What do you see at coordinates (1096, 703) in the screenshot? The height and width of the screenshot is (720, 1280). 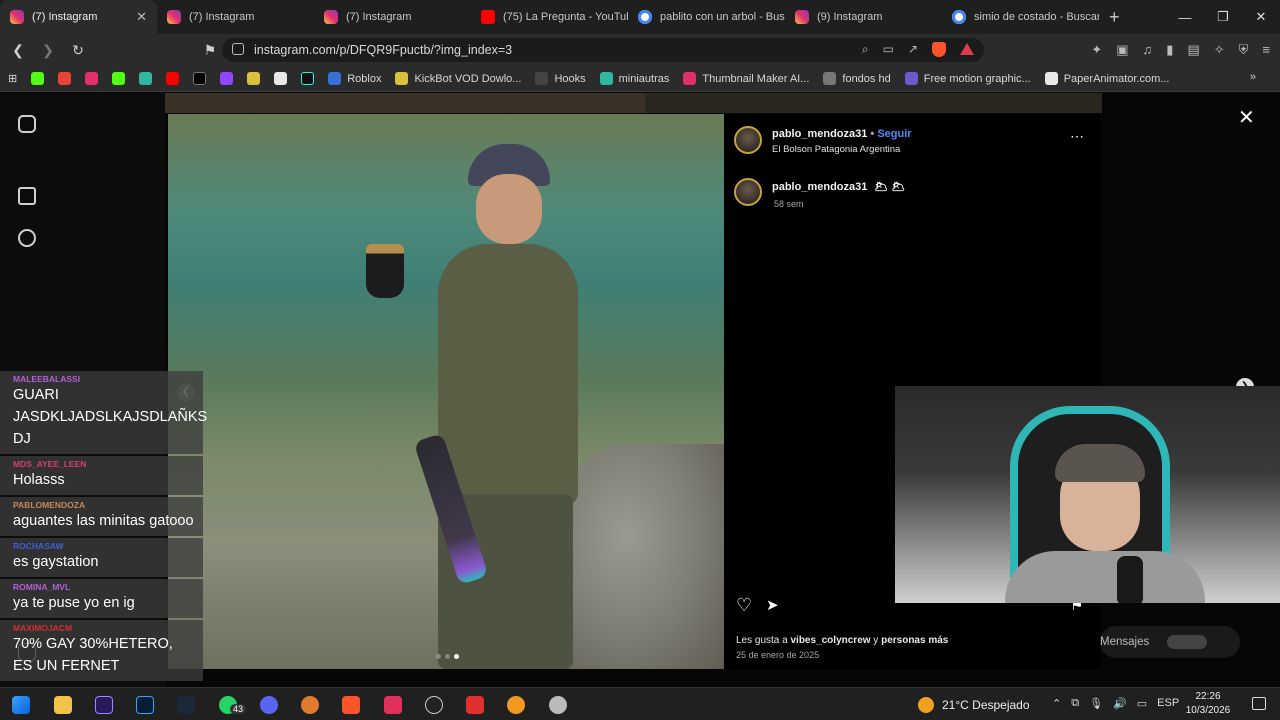 I see `mic-icon: 🎙` at bounding box center [1096, 703].